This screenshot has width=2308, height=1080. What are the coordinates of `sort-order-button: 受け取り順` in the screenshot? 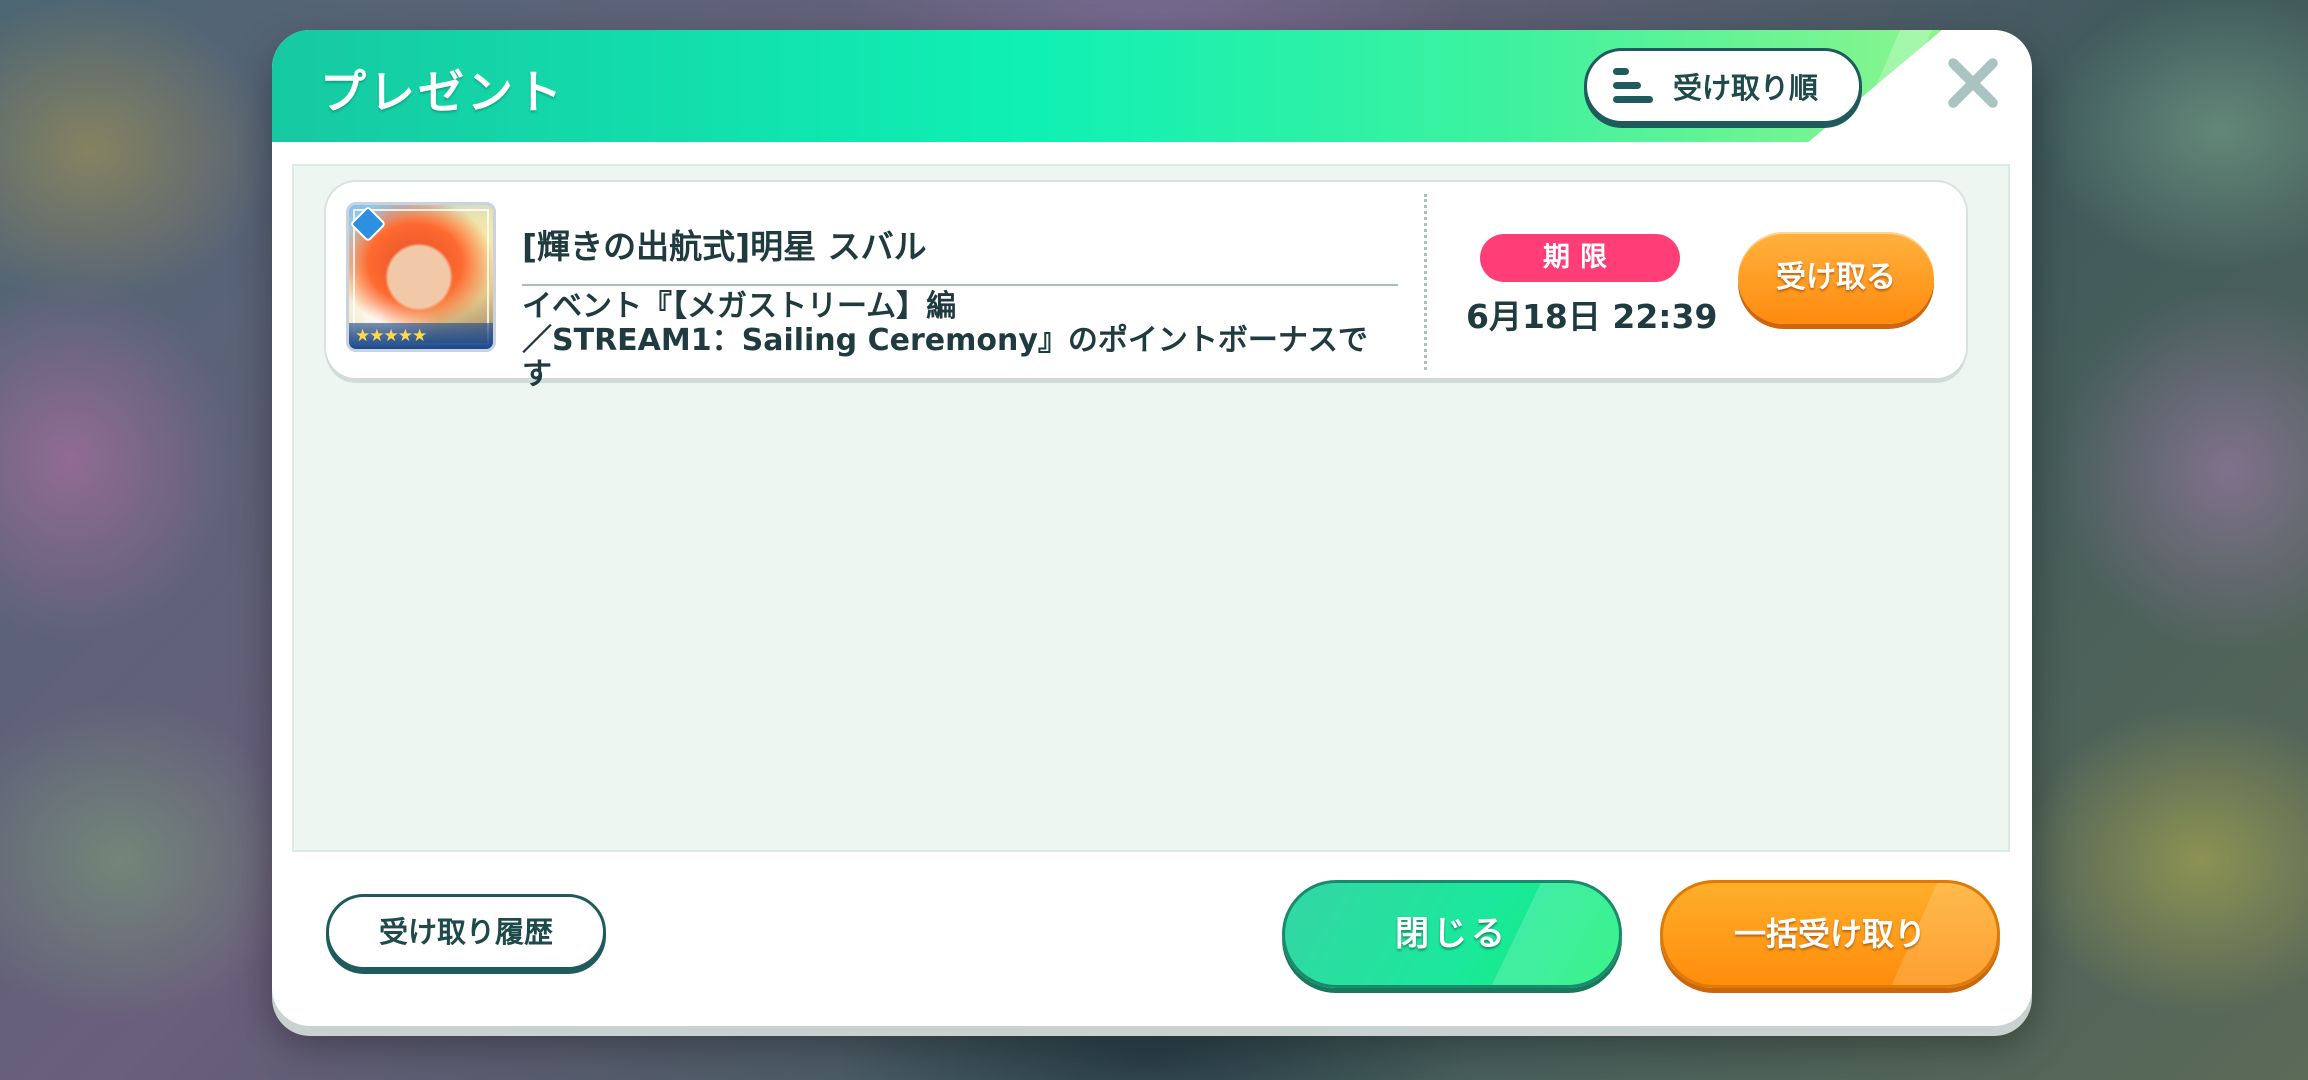 It's located at (1723, 86).